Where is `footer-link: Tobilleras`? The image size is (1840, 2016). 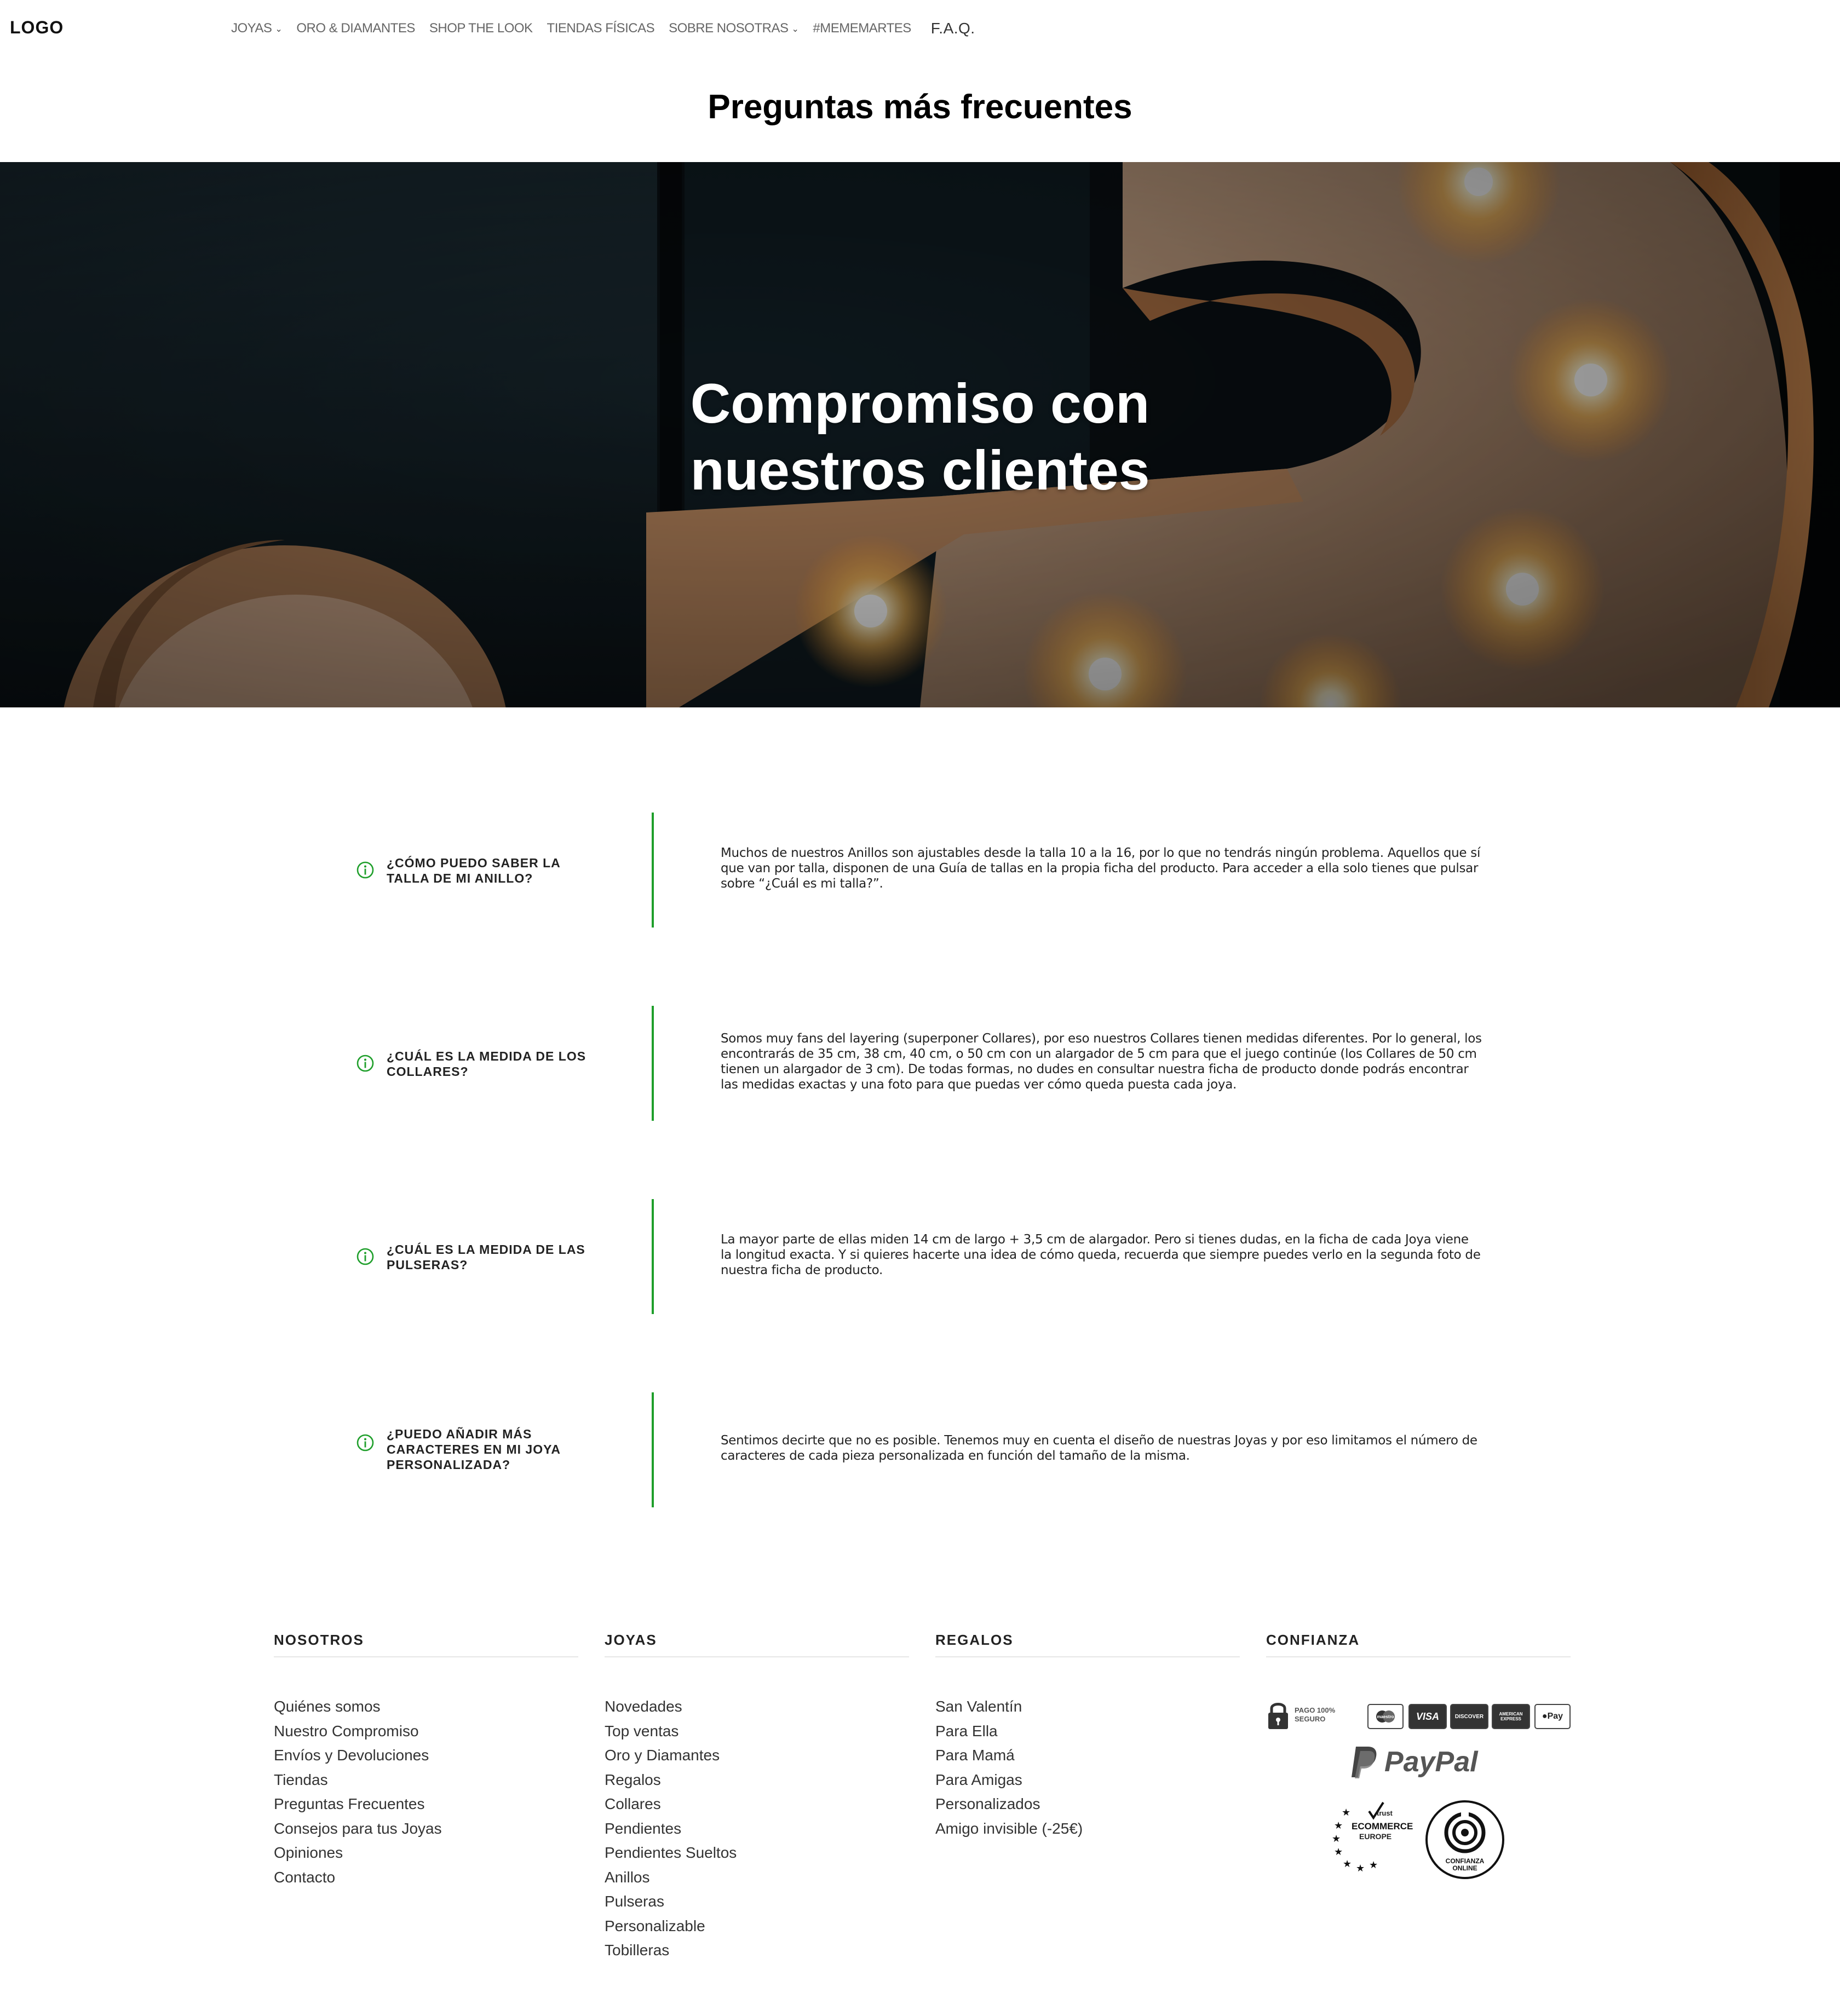 footer-link: Tobilleras is located at coordinates (757, 1950).